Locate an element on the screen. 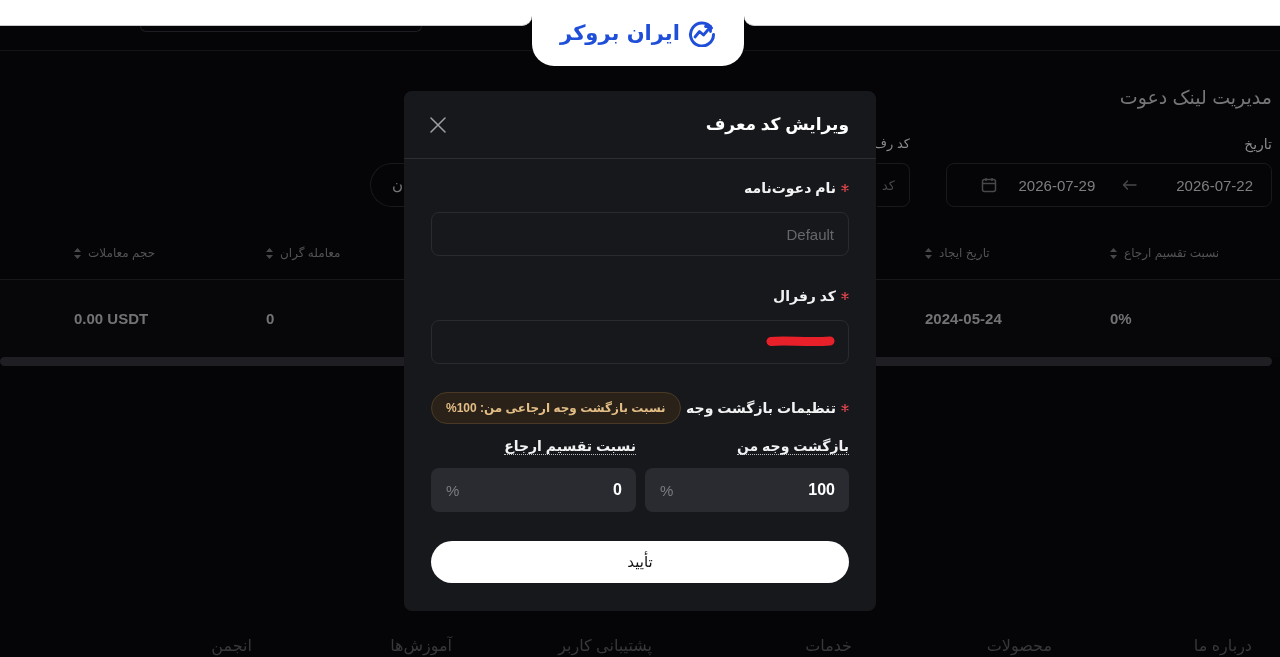 The width and height of the screenshot is (1280, 657). table-cell: 2024-05-24 is located at coordinates (963, 318).